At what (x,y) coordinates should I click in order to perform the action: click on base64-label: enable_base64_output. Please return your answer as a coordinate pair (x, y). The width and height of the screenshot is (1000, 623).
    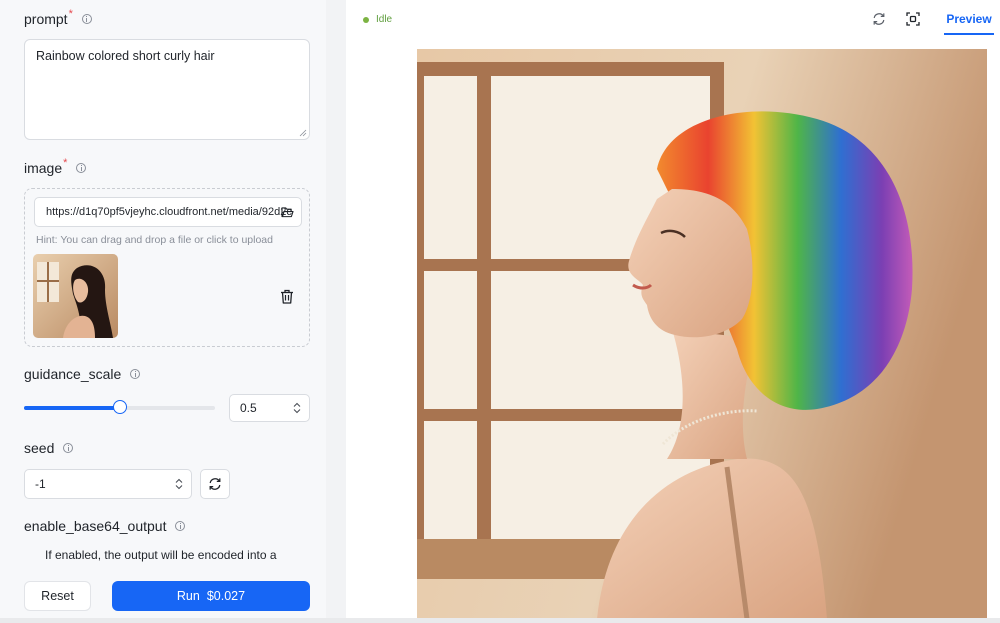
    Looking at the image, I should click on (95, 526).